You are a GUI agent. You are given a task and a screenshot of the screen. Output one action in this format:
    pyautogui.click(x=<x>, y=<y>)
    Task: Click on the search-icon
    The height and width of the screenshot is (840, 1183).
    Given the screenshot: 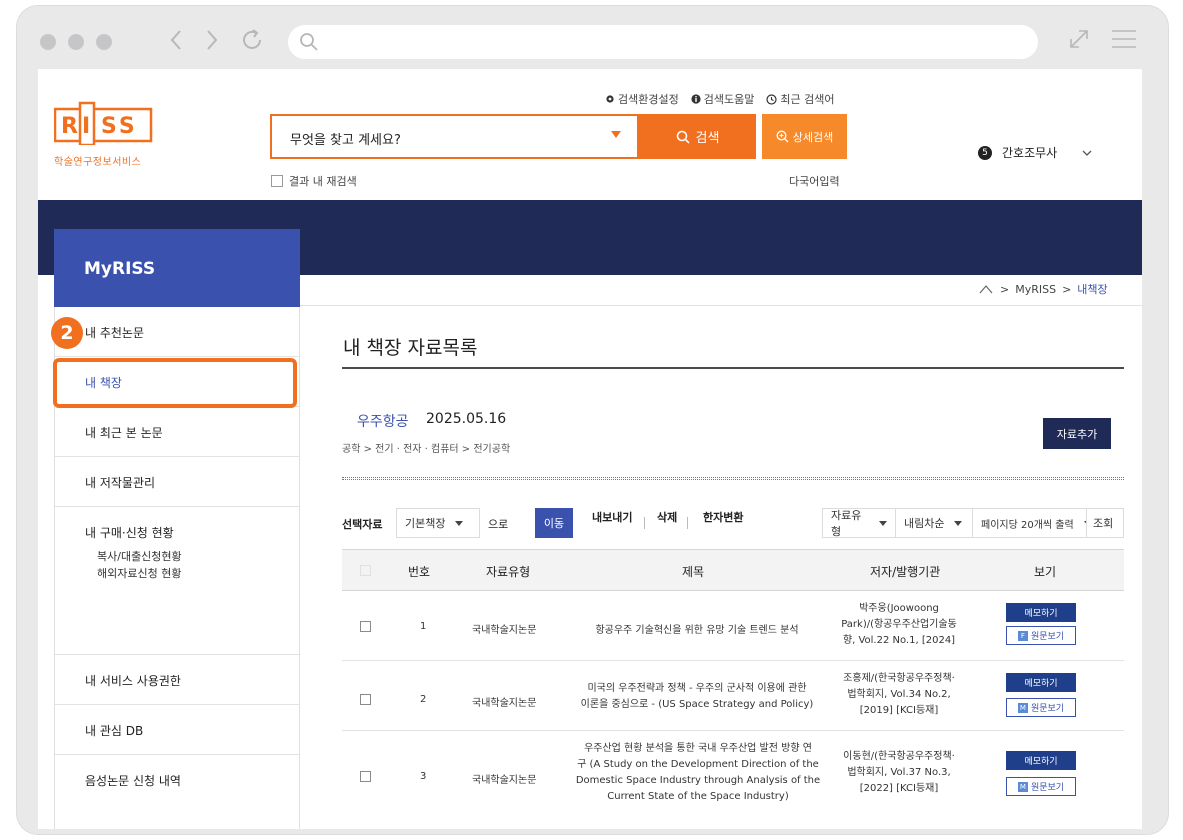 What is the action you would take?
    pyautogui.click(x=683, y=137)
    